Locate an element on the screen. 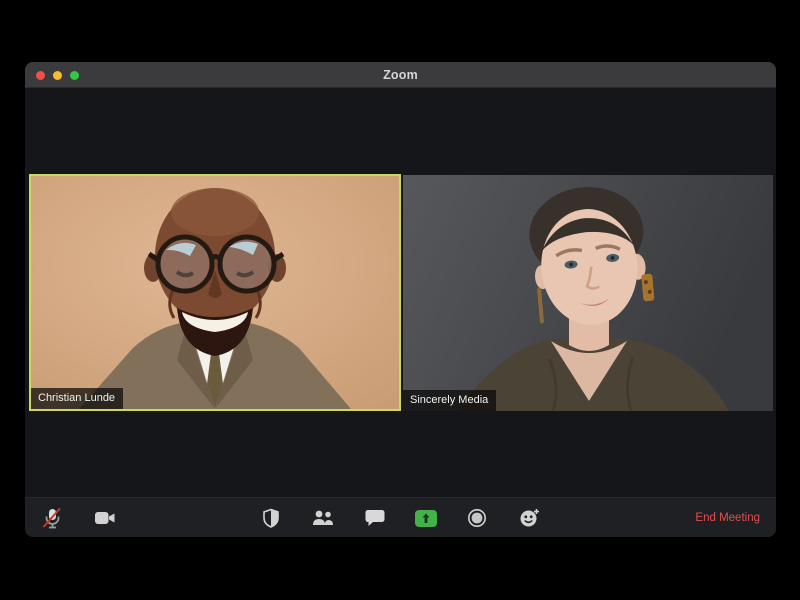  share-screen-button is located at coordinates (426, 518).